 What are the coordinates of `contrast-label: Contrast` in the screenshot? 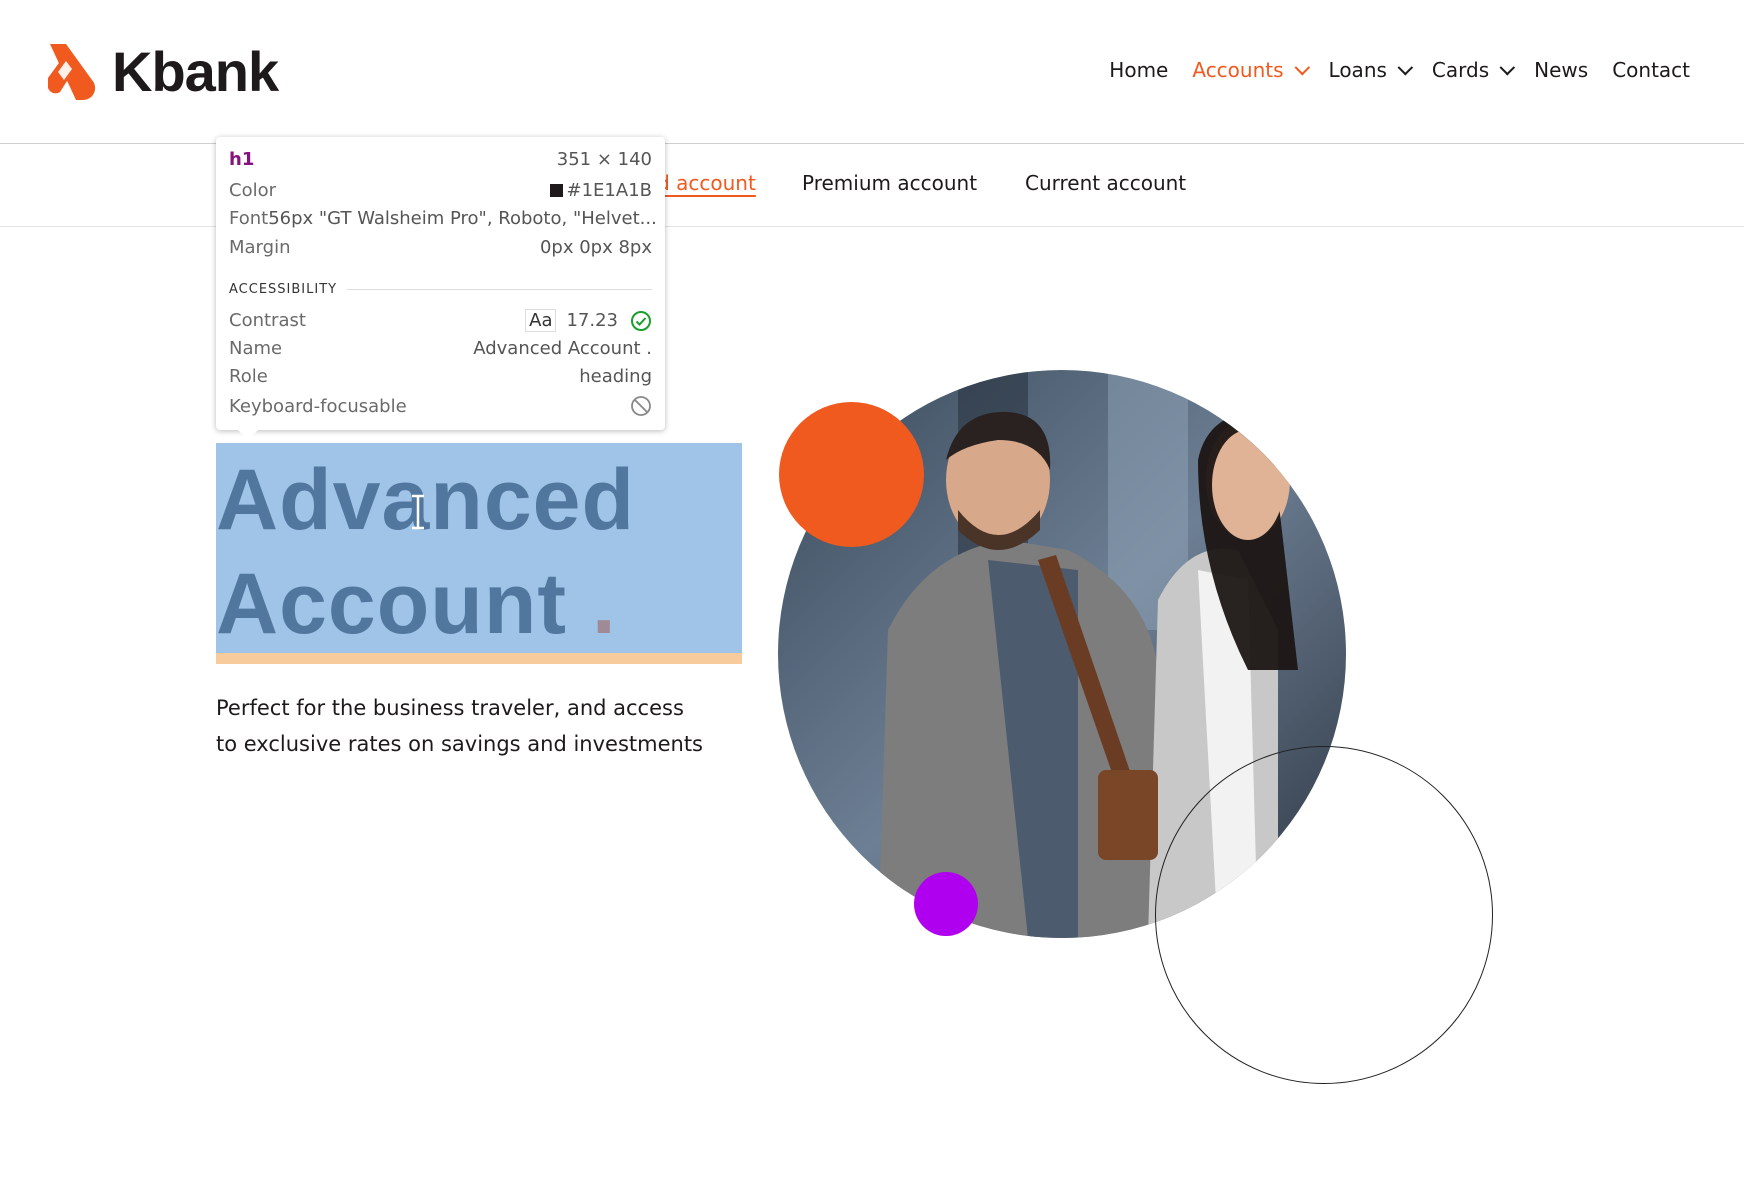 It's located at (267, 320).